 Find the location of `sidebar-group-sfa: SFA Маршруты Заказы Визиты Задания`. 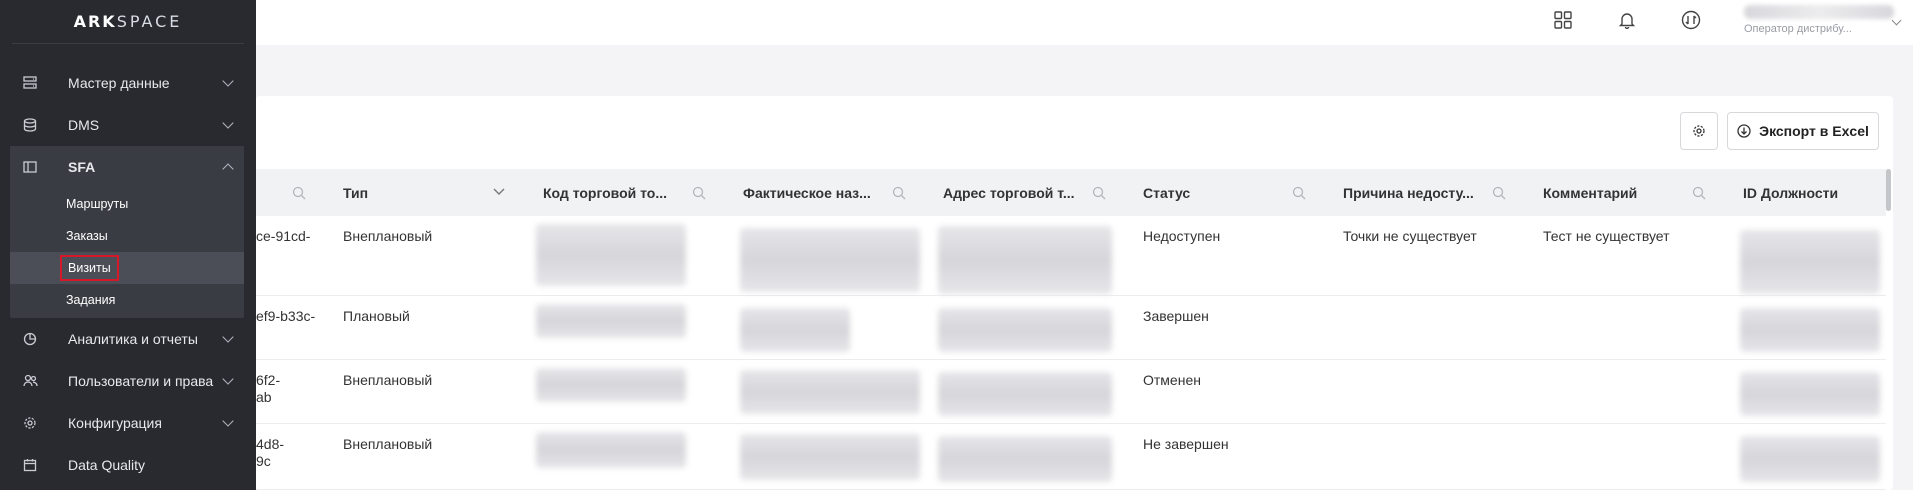

sidebar-group-sfa: SFA Маршруты Заказы Визиты Задания is located at coordinates (127, 232).